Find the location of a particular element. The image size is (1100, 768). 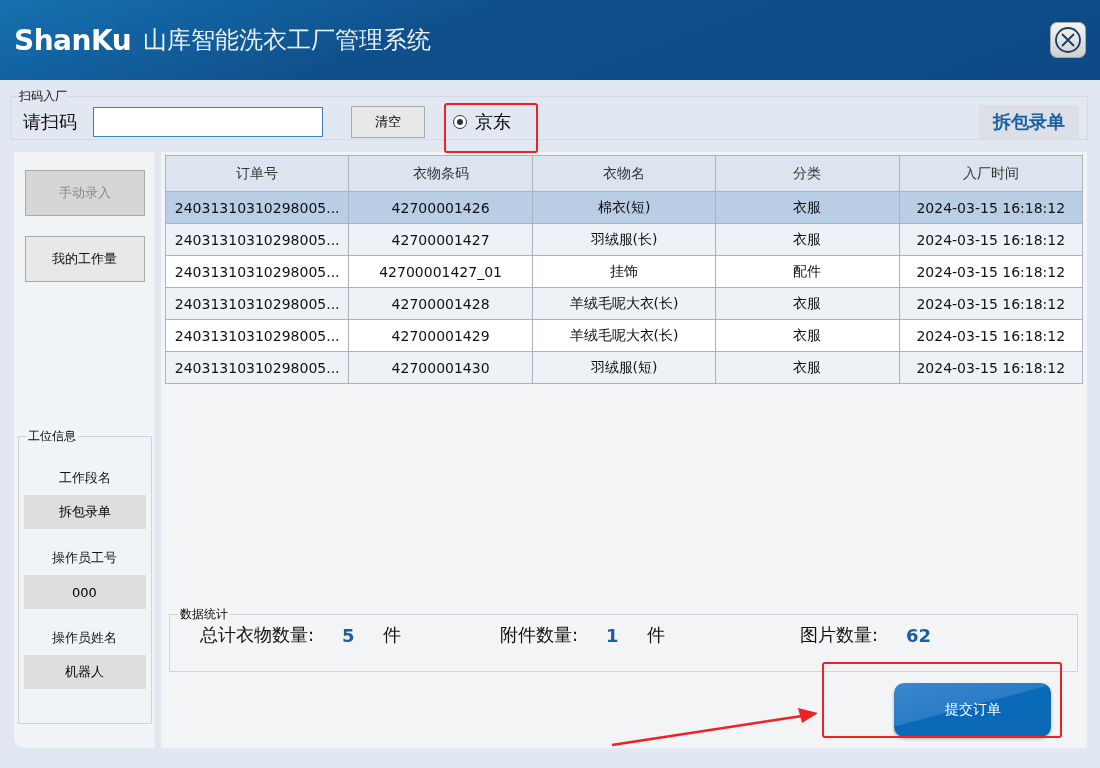

stat-value: 5 is located at coordinates (348, 635).